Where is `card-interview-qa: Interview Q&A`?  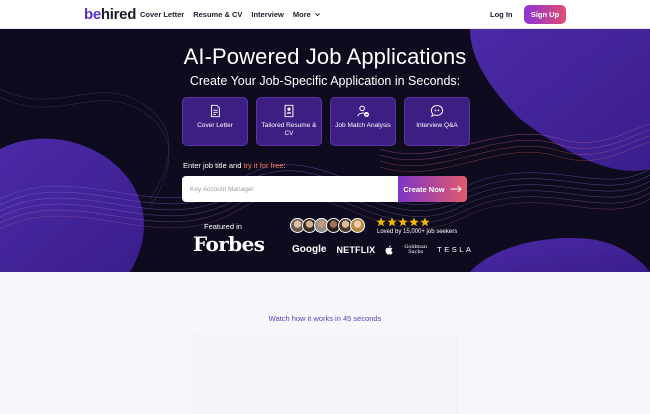
card-interview-qa: Interview Q&A is located at coordinates (437, 121).